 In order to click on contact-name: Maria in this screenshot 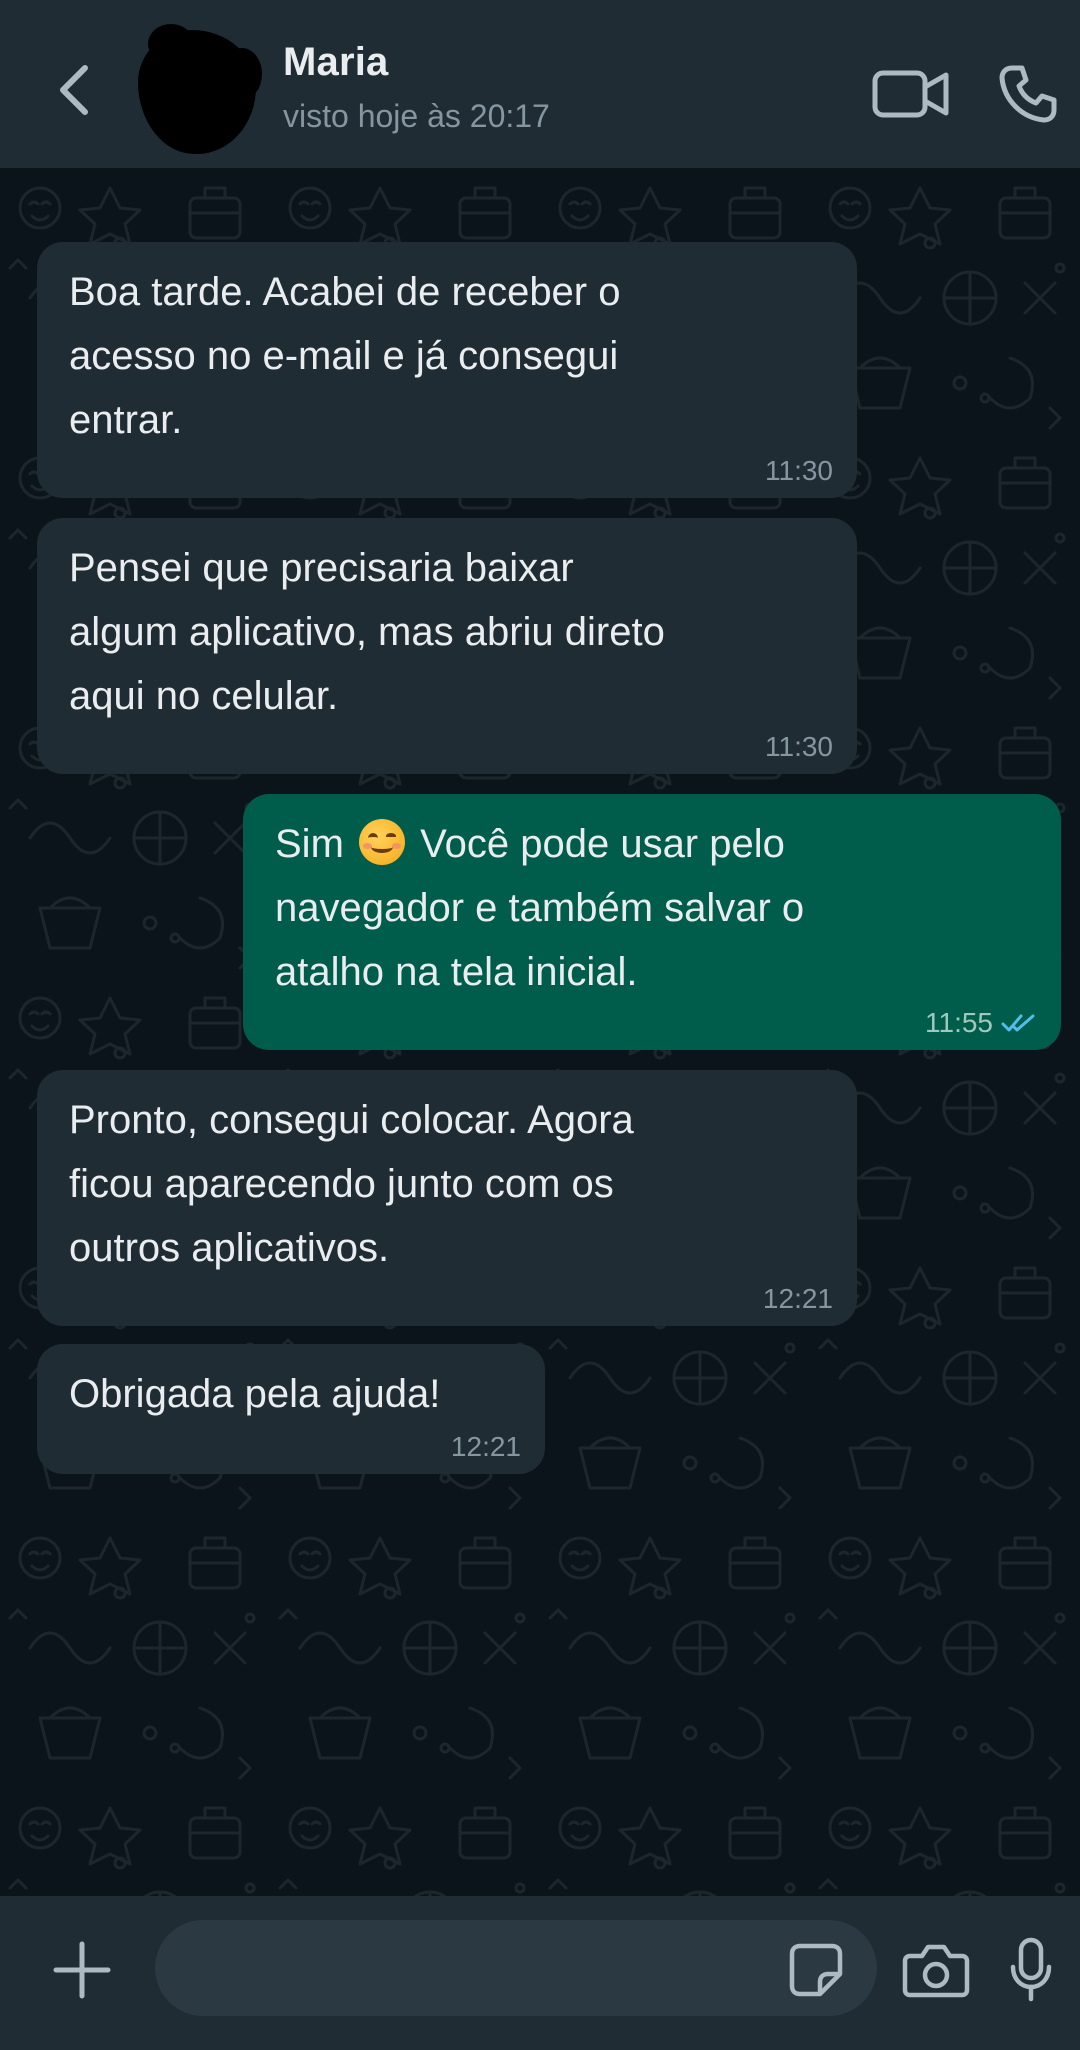, I will do `click(336, 62)`.